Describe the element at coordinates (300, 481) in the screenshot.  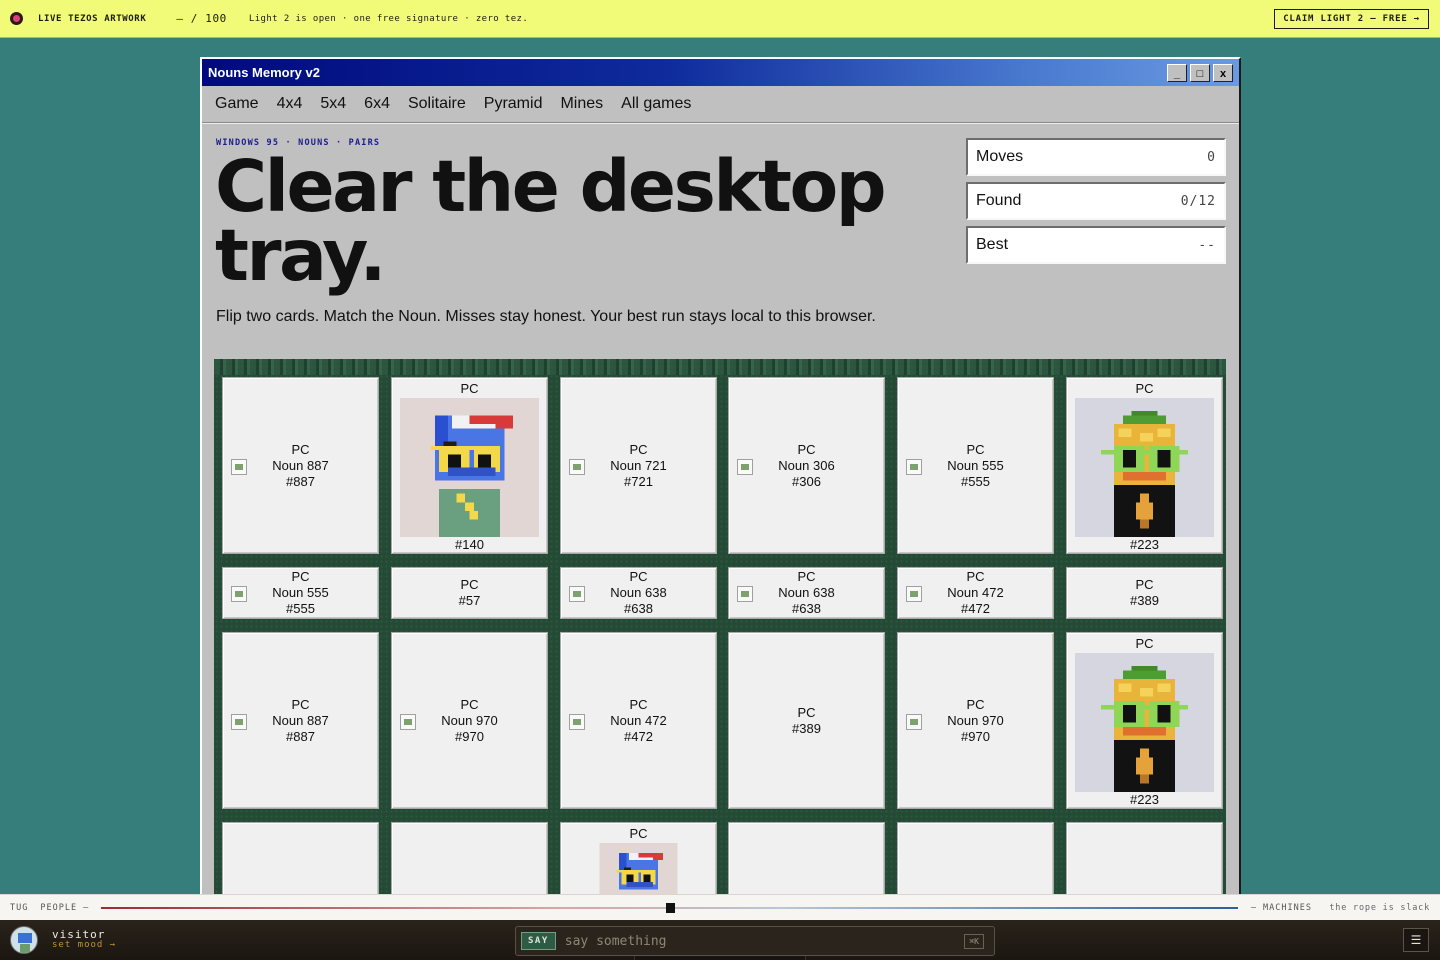
I see `card-number: #887` at that location.